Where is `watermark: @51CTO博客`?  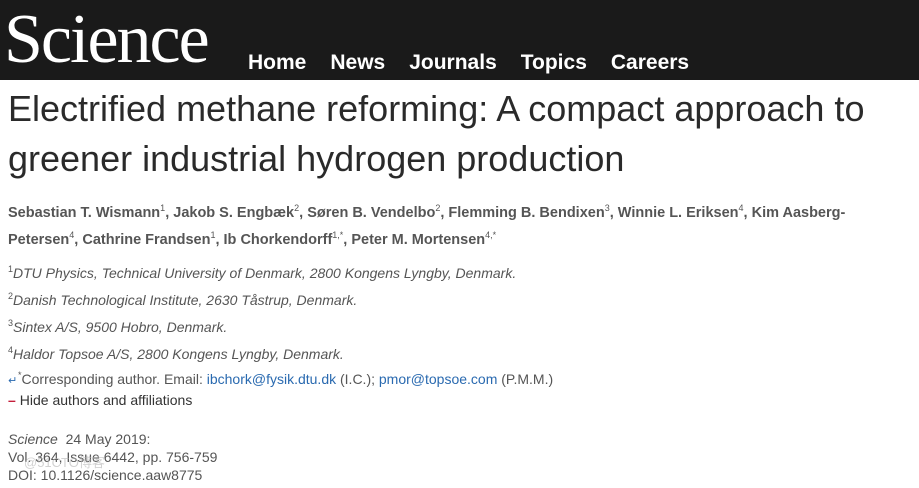 watermark: @51CTO博客 is located at coordinates (64, 462).